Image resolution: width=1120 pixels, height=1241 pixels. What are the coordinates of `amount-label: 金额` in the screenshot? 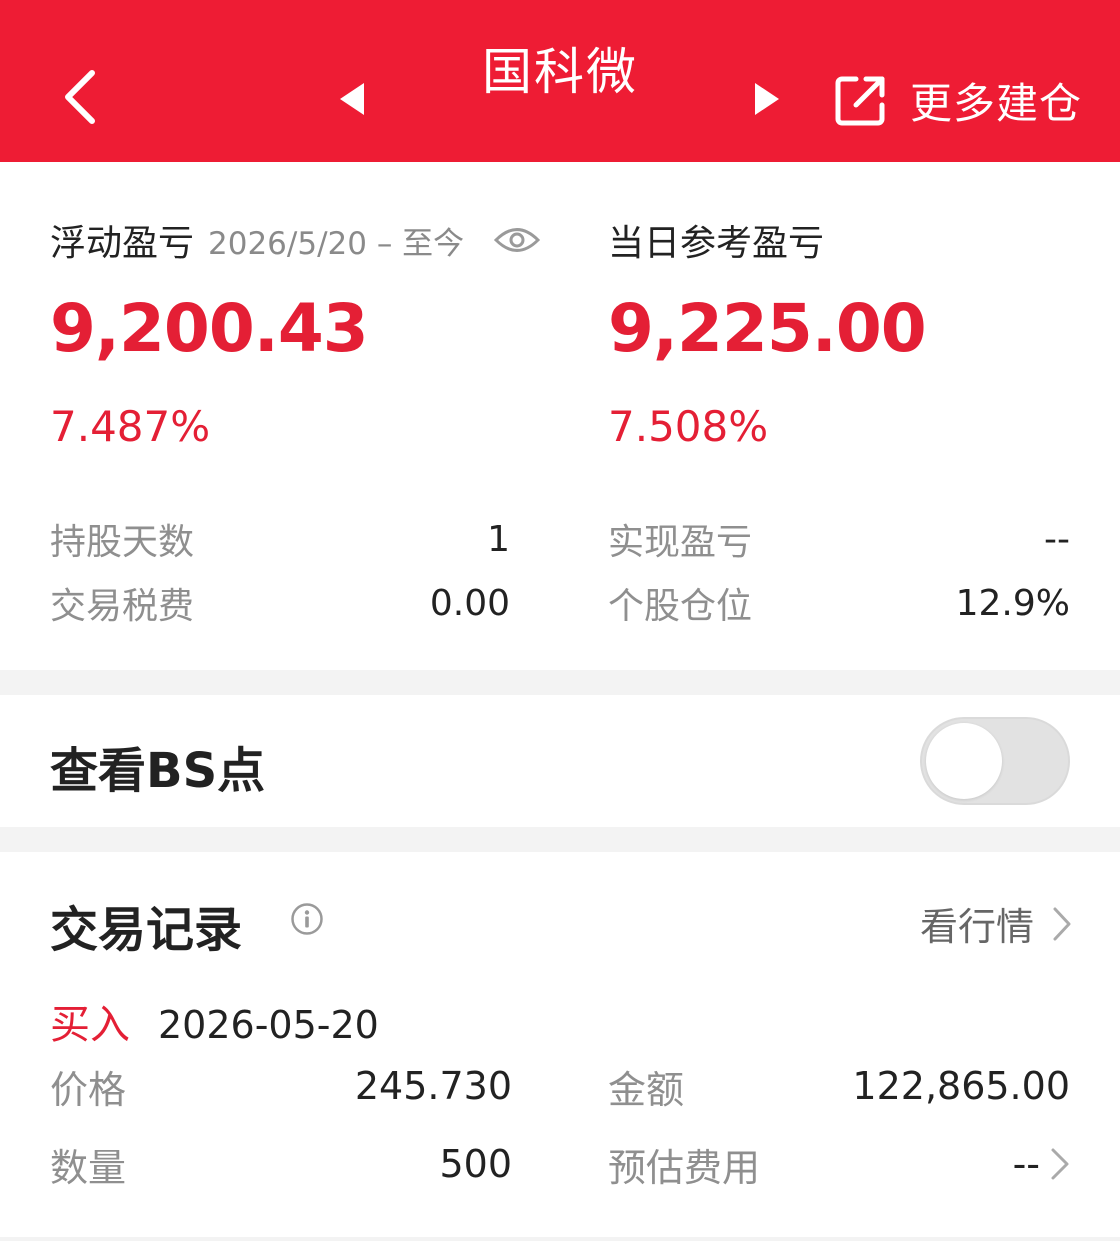 It's located at (646, 1089).